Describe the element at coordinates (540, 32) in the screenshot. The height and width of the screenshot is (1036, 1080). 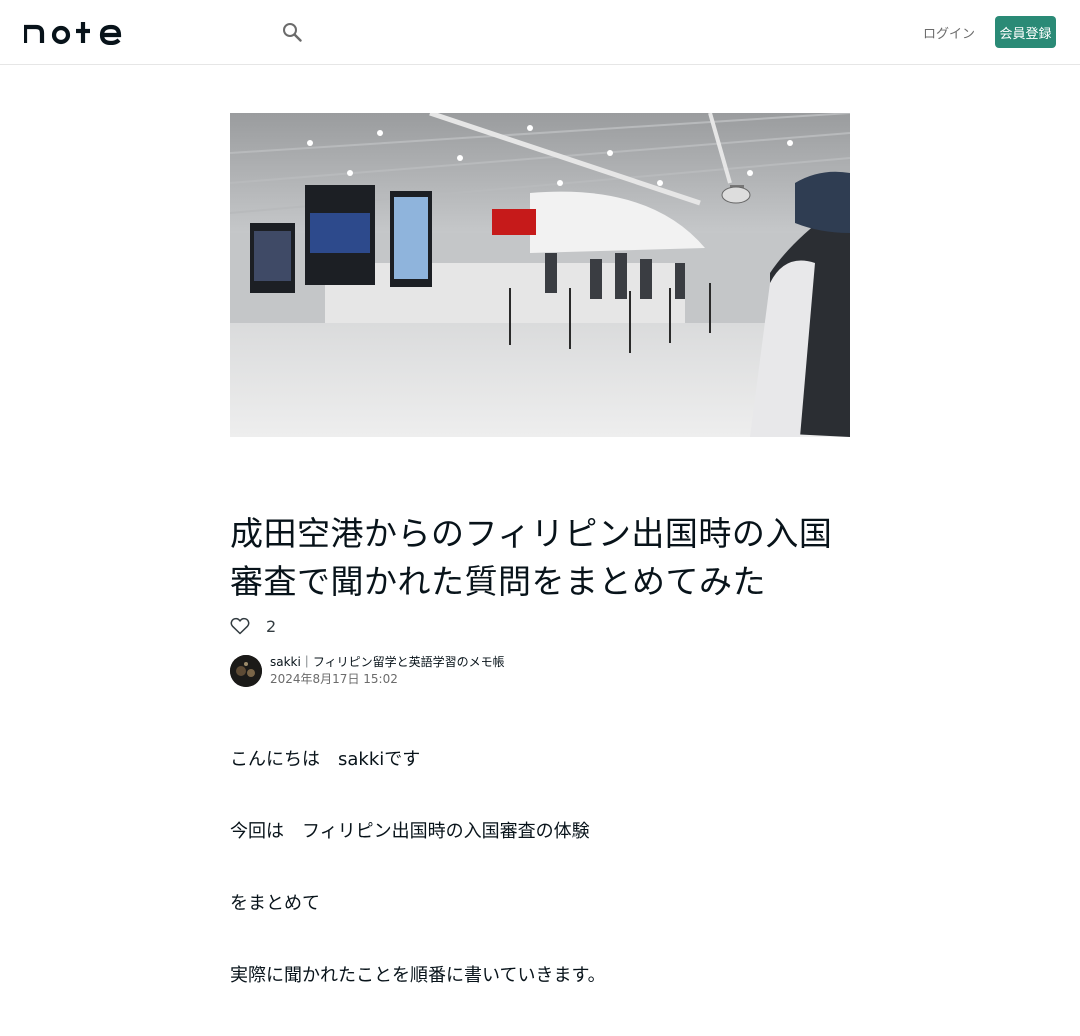
I see `site-header: ログイン 会員登録` at that location.